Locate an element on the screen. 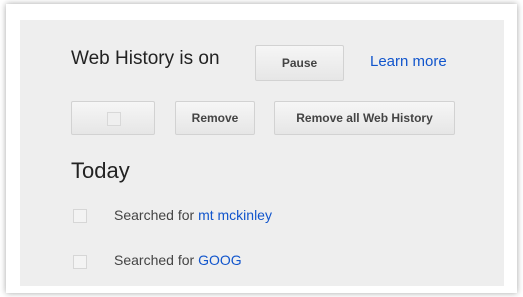 The height and width of the screenshot is (297, 523). checkbox-icon is located at coordinates (114, 119).